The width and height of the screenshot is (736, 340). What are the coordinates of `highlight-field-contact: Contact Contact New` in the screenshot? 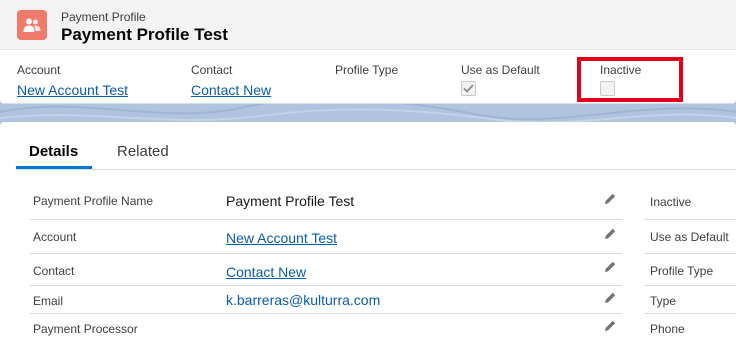 It's located at (231, 81).